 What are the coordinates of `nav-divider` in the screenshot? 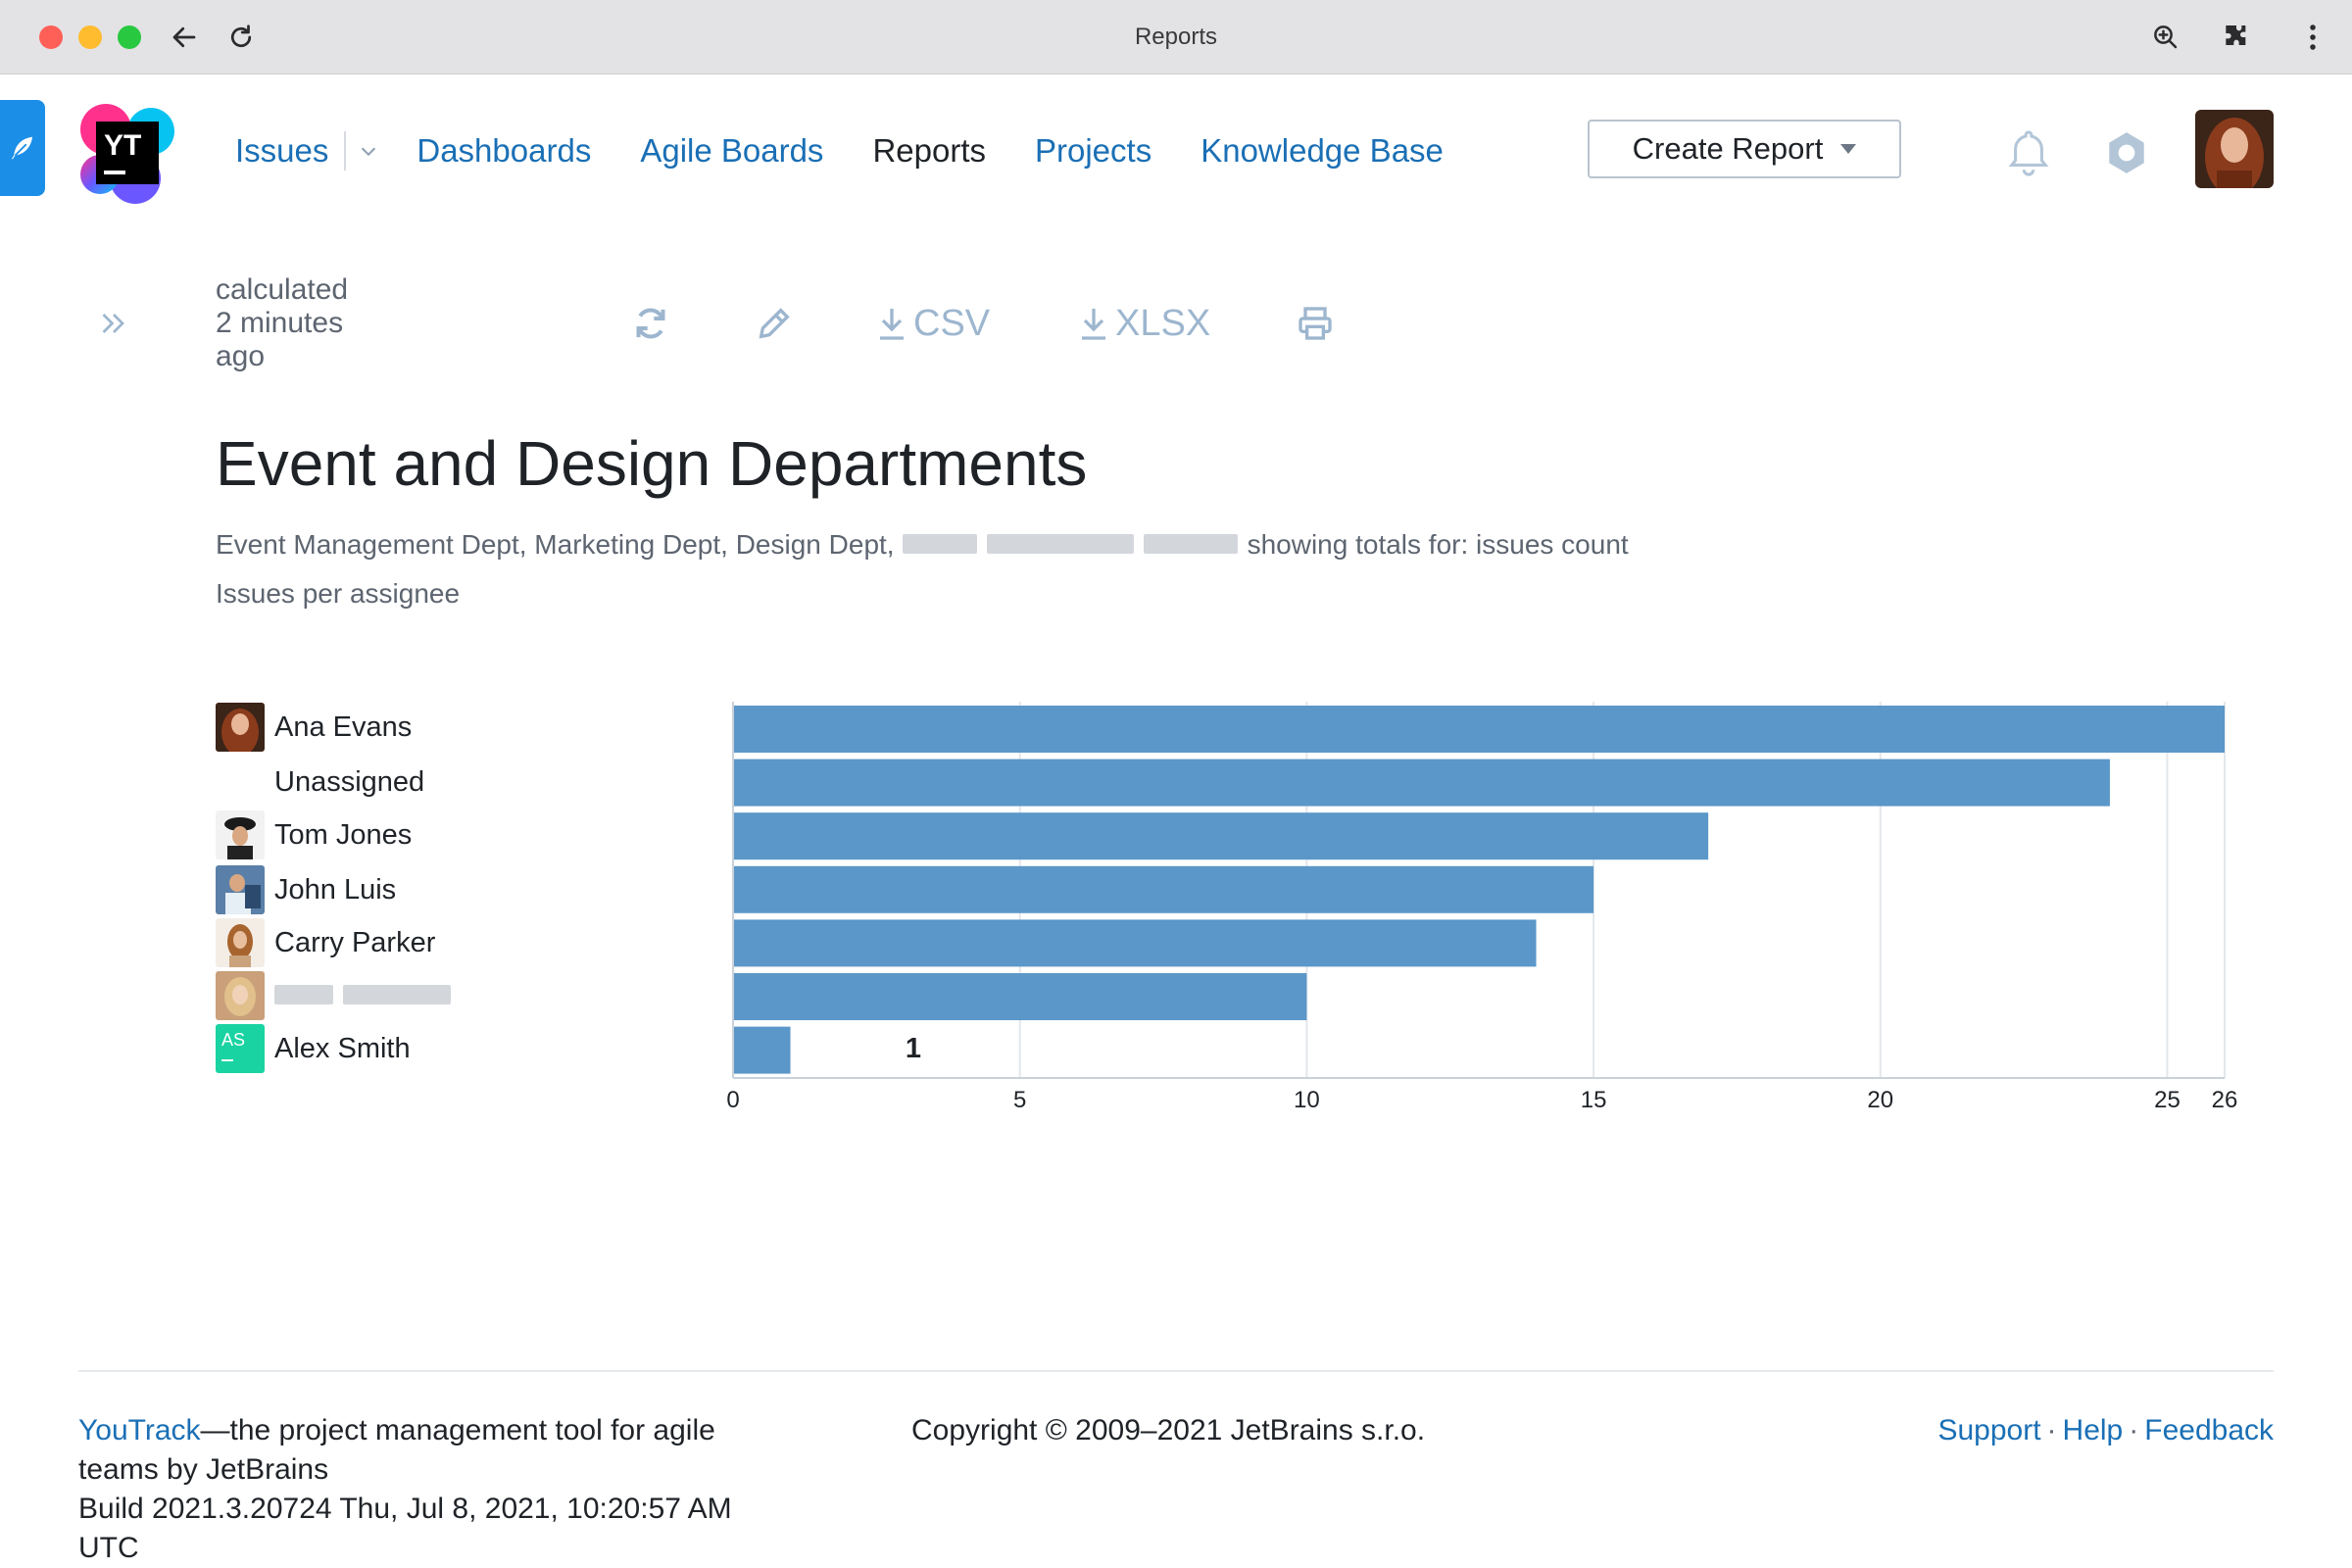 It's located at (345, 151).